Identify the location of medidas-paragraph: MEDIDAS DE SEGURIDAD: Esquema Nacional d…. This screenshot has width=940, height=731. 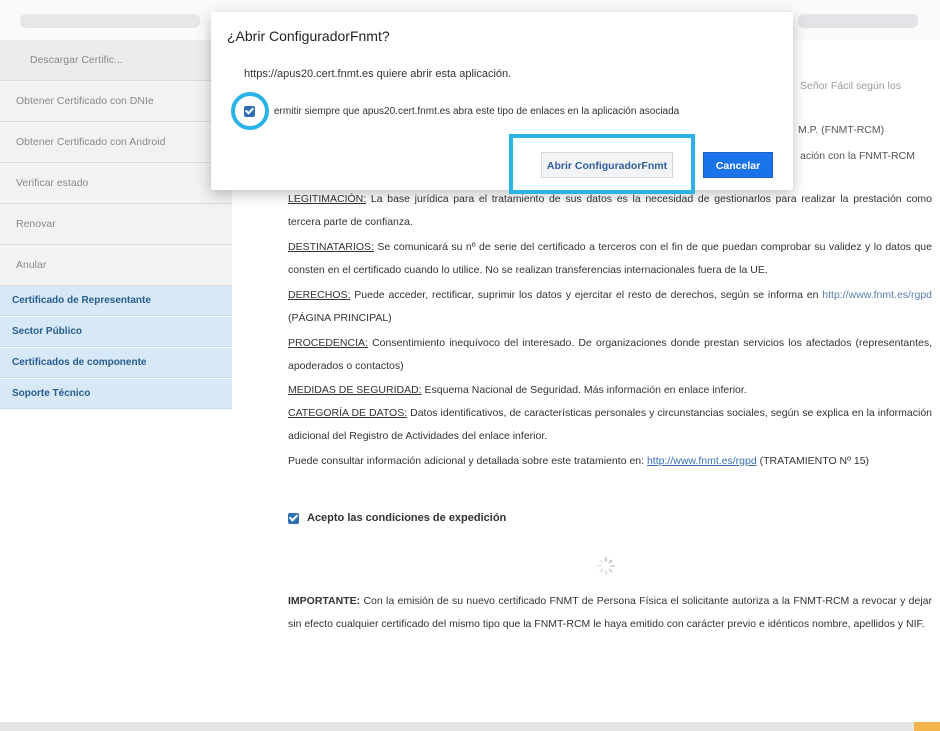
(610, 390).